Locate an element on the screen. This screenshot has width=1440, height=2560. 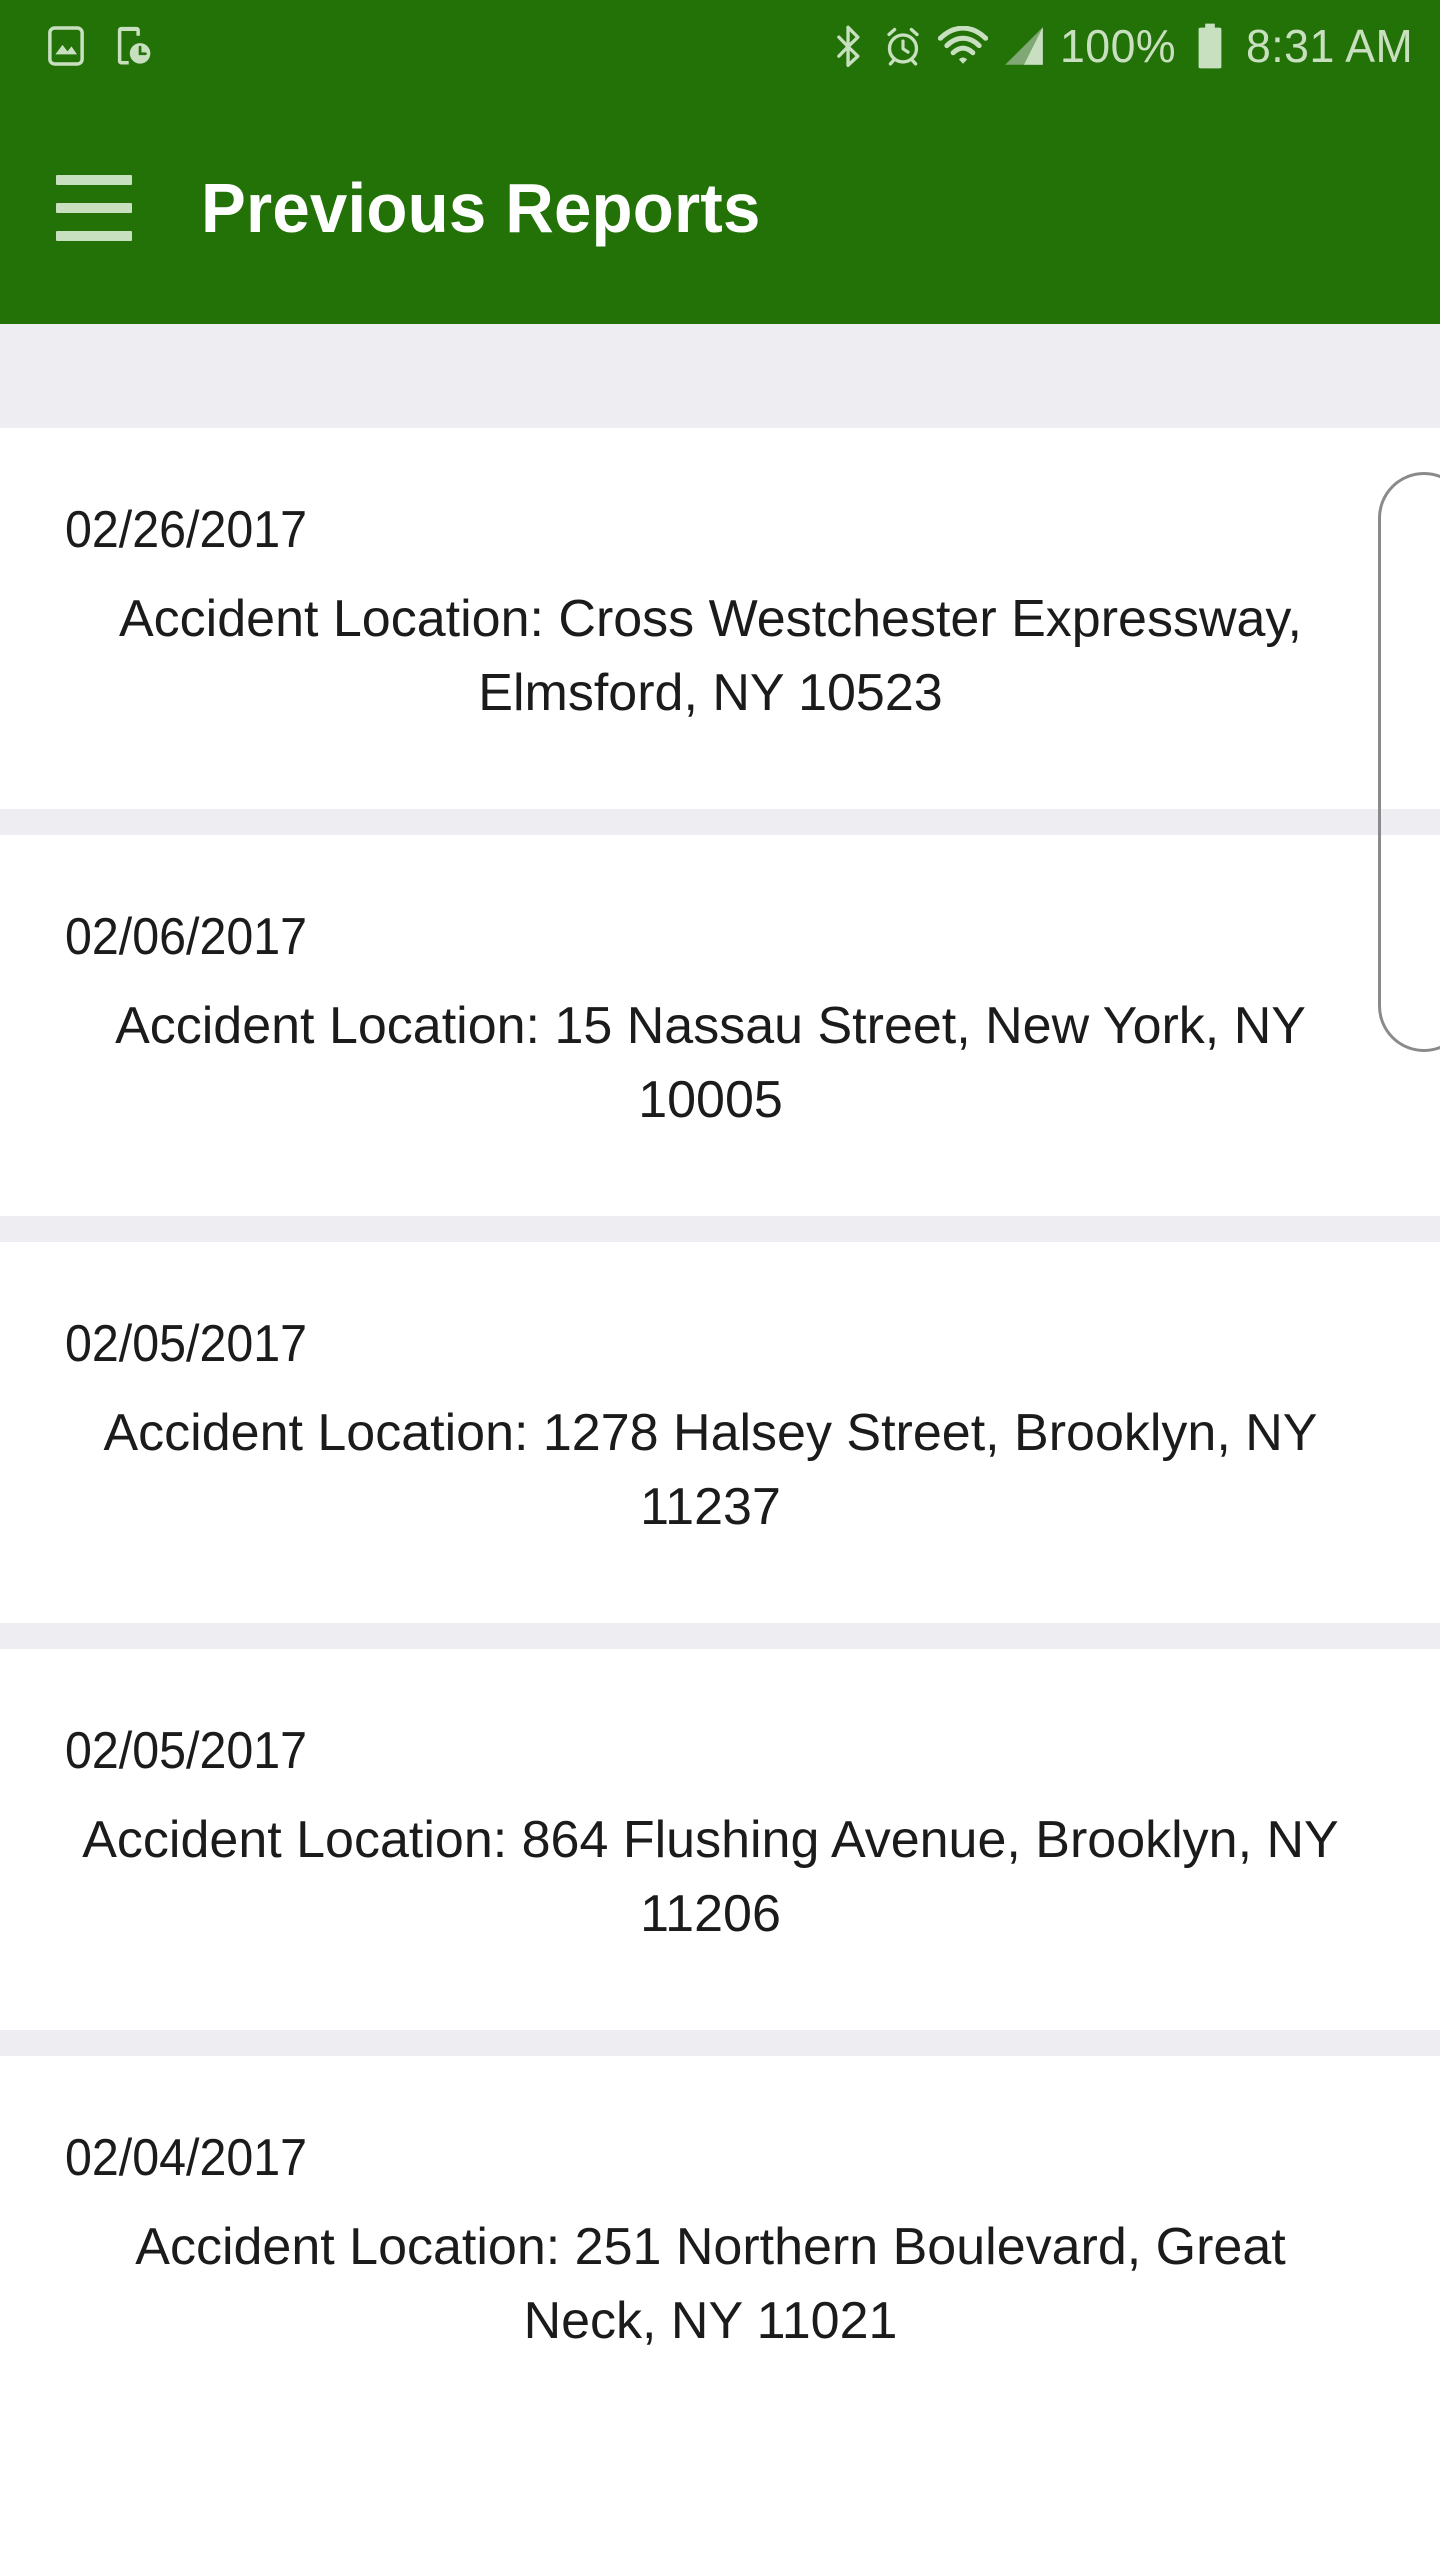
hamburger-menu-icon is located at coordinates (102, 208).